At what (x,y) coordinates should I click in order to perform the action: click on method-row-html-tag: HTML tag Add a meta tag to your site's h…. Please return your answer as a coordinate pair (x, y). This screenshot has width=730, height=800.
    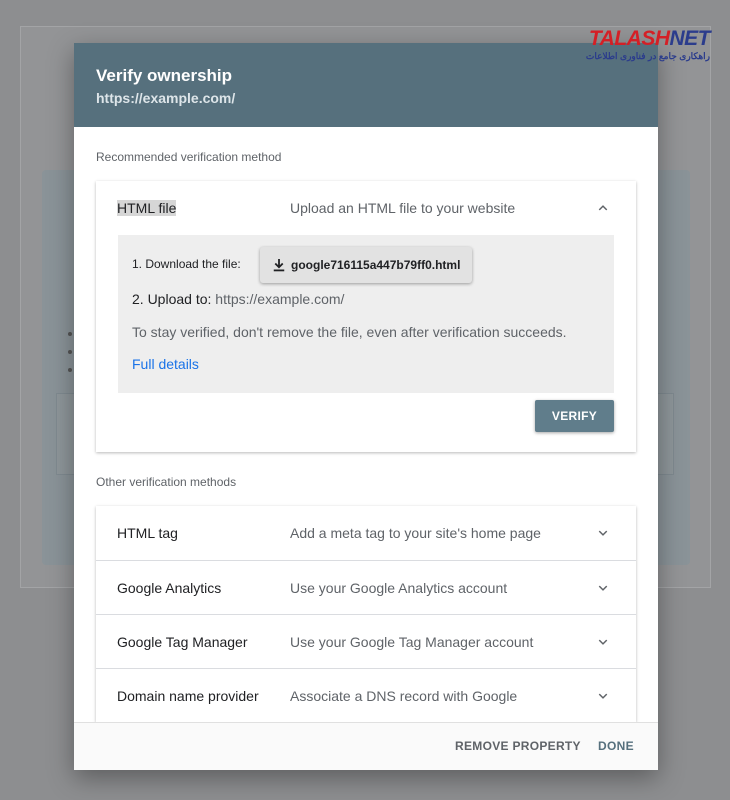
    Looking at the image, I should click on (366, 533).